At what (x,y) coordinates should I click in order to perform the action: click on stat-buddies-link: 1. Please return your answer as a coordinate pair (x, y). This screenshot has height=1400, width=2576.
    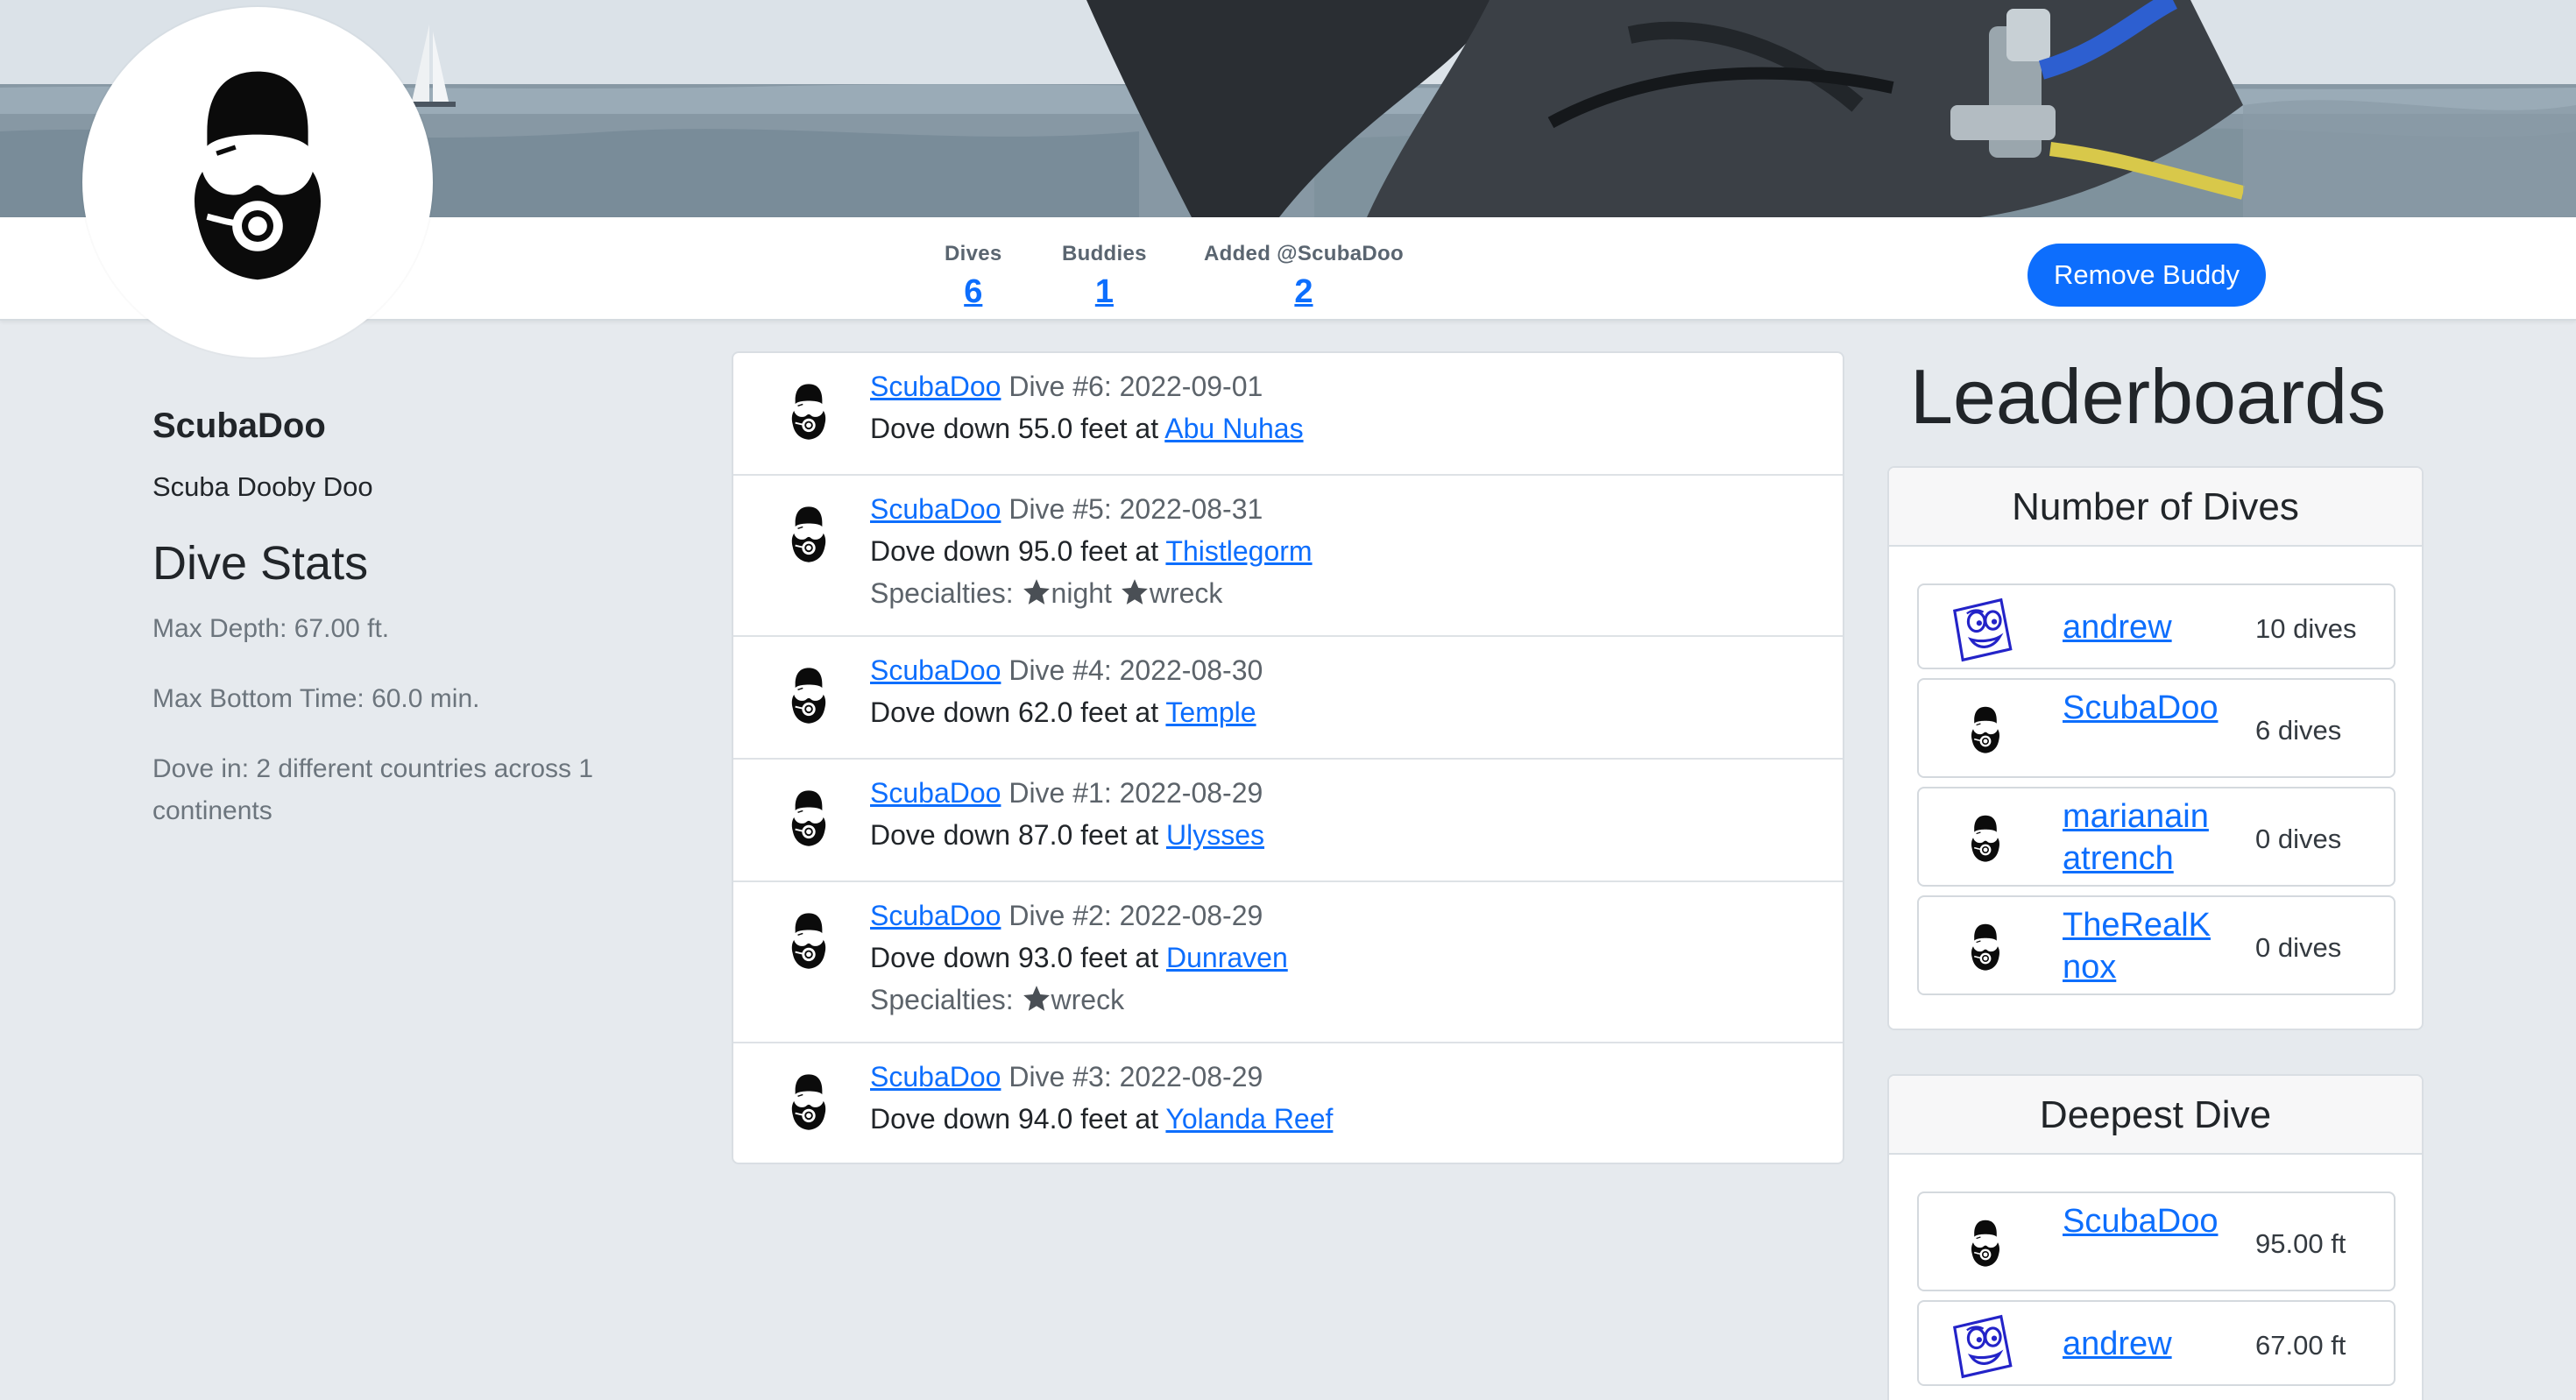
    Looking at the image, I should click on (1104, 292).